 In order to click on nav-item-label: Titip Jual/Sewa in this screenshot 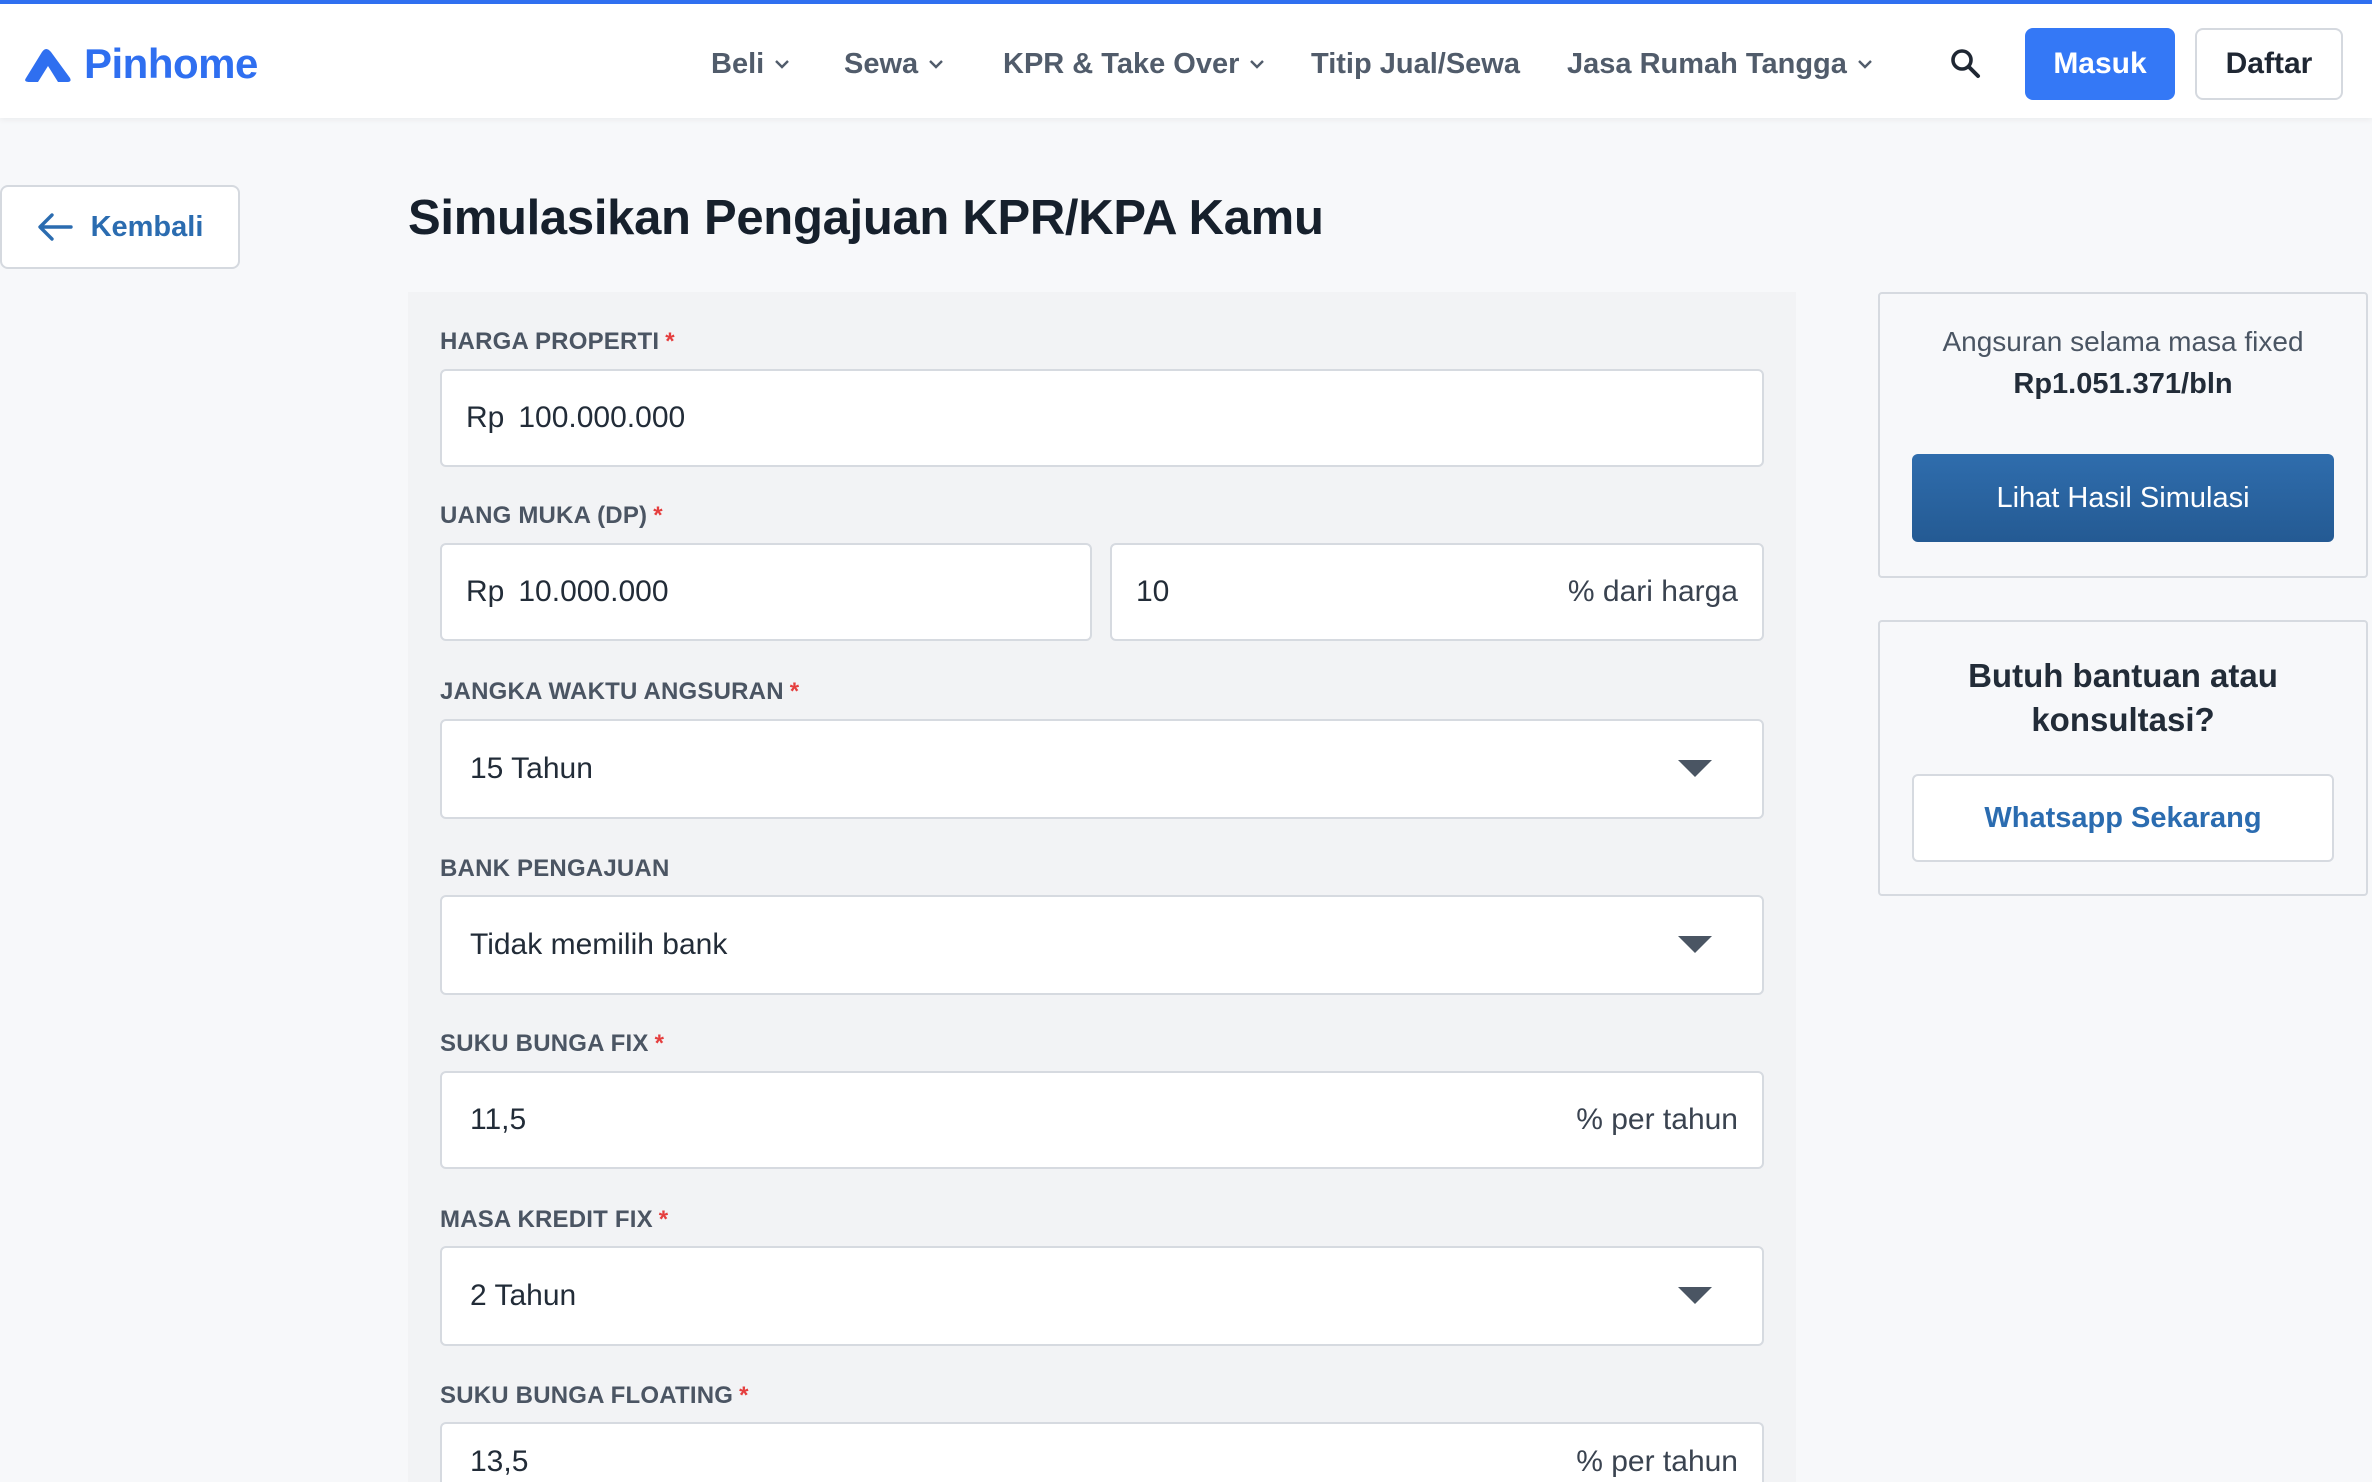, I will do `click(1415, 63)`.